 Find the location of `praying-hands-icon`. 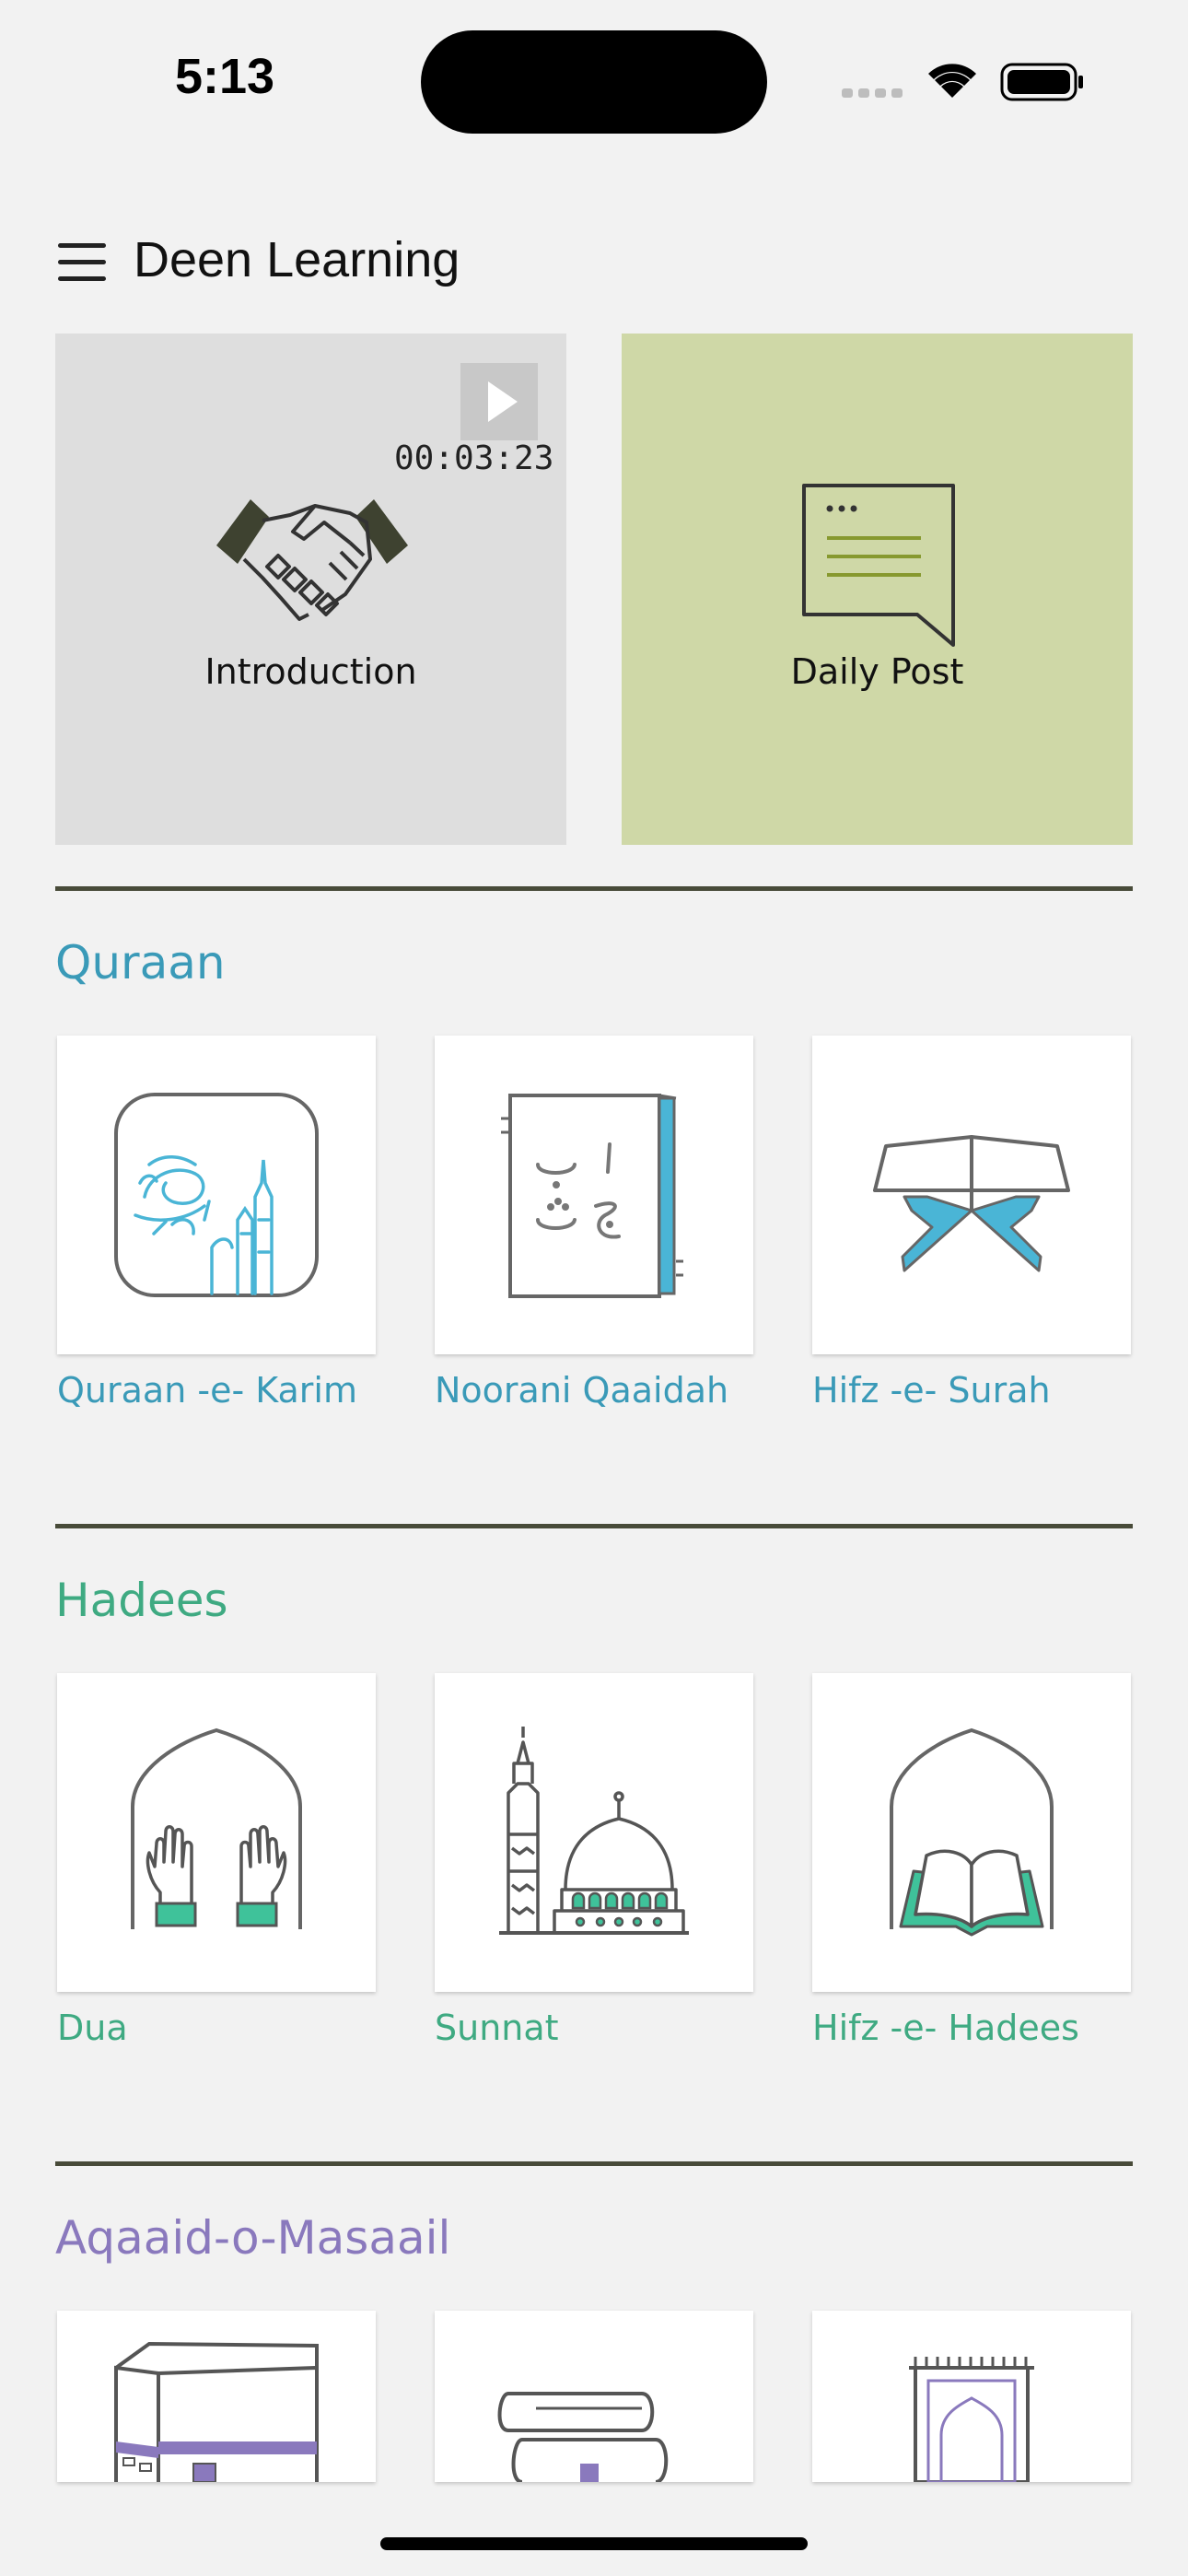

praying-hands-icon is located at coordinates (216, 1828).